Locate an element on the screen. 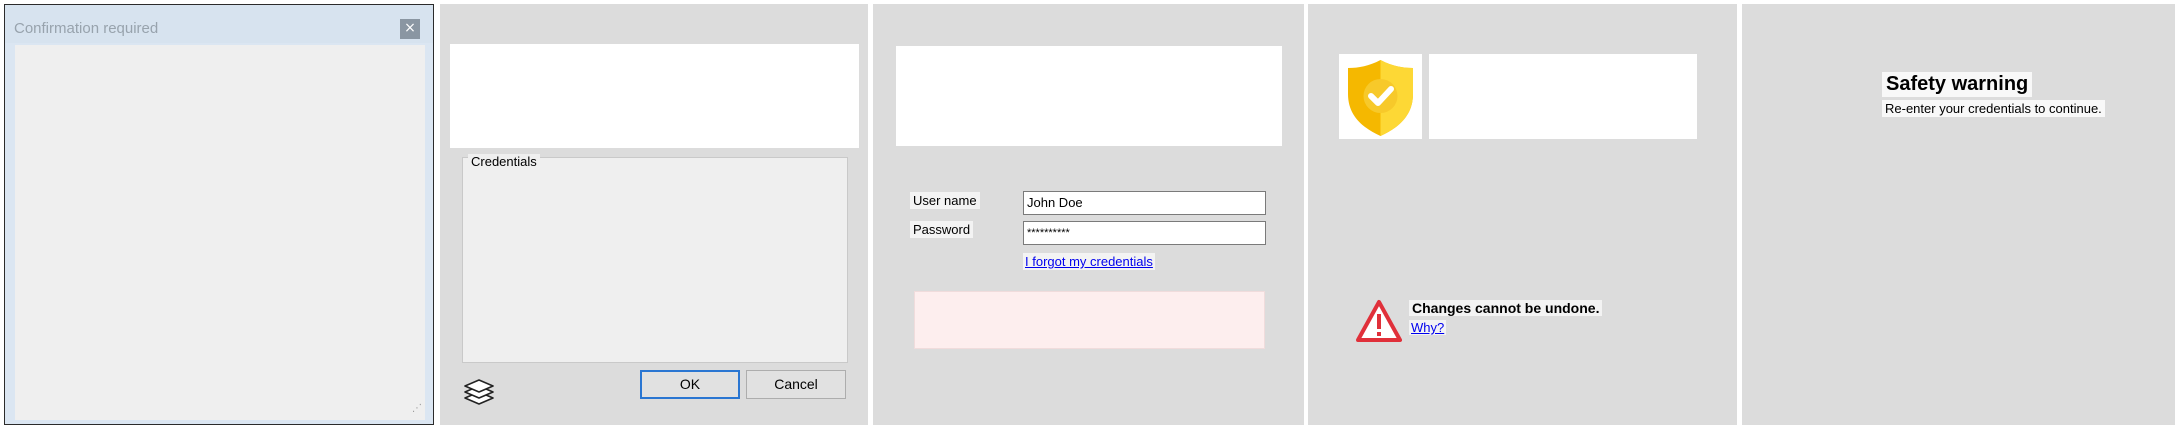 The width and height of the screenshot is (2179, 429). ok-button: OK is located at coordinates (690, 384).